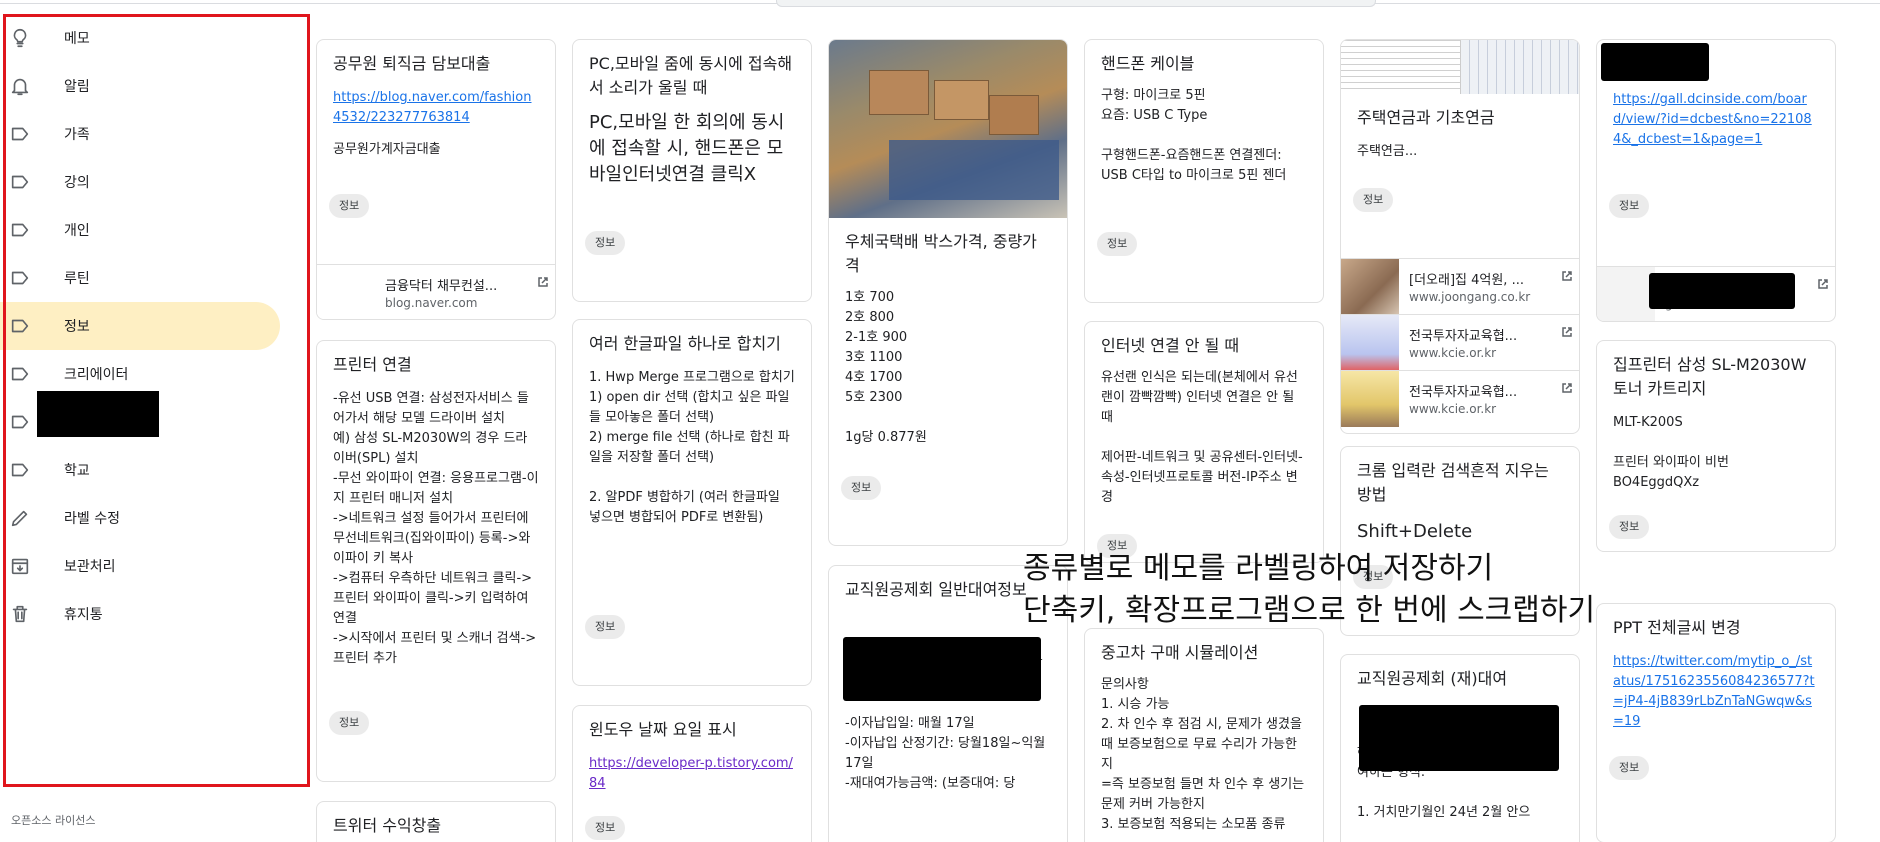 The image size is (1880, 842). I want to click on note-link: https://developer-p.tistory.com/84, so click(692, 768).